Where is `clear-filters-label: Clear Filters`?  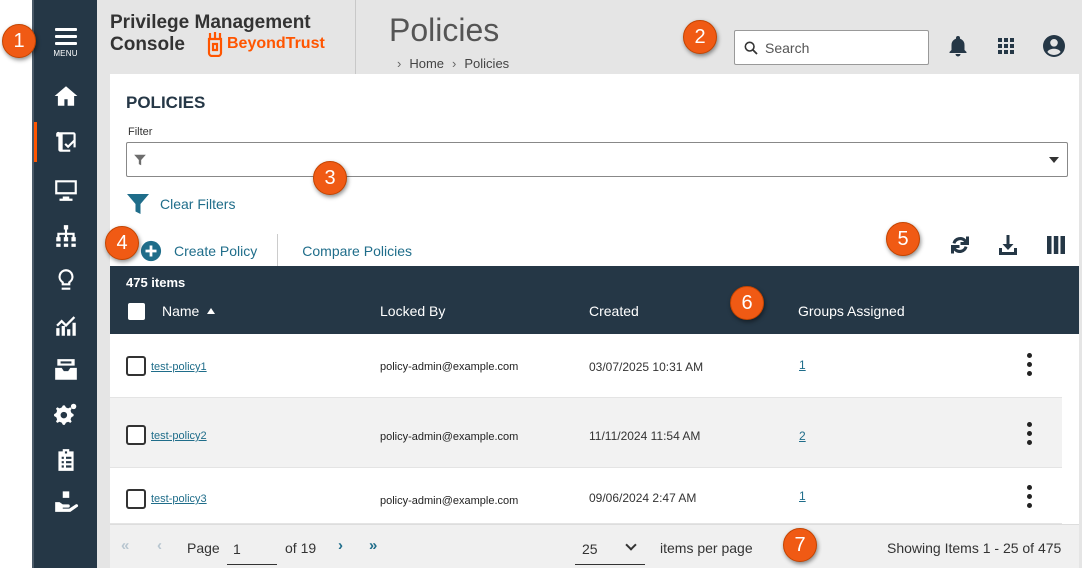
clear-filters-label: Clear Filters is located at coordinates (198, 204).